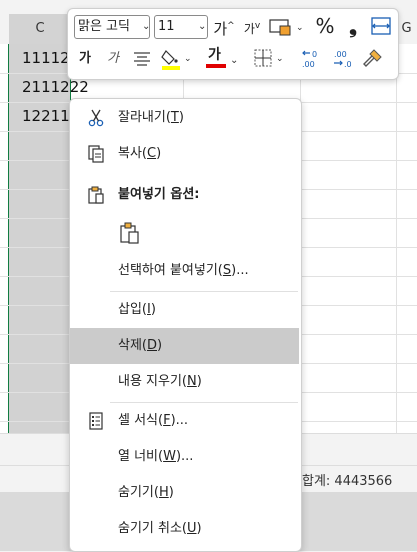 Image resolution: width=417 pixels, height=552 pixels. I want to click on merge-center-icon, so click(381, 26).